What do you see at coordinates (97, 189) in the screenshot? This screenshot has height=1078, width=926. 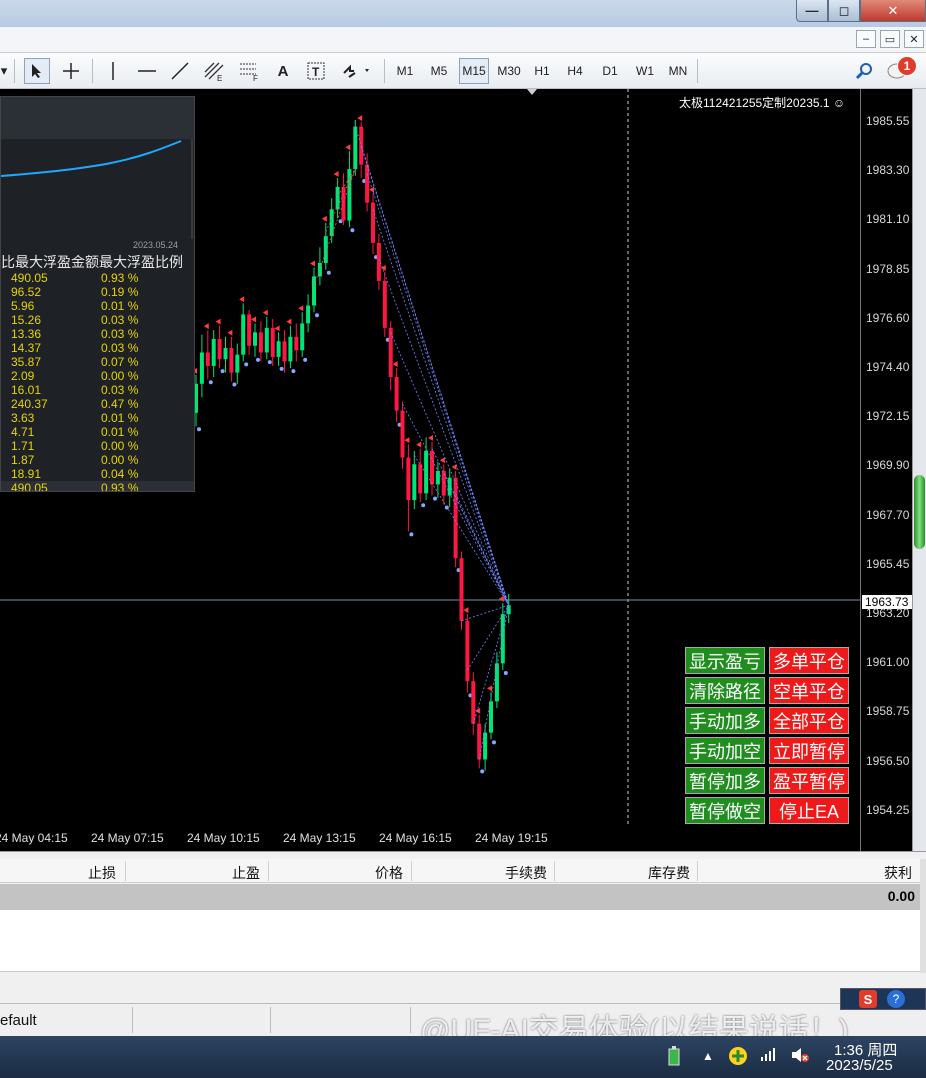 I see `equity-curve` at bounding box center [97, 189].